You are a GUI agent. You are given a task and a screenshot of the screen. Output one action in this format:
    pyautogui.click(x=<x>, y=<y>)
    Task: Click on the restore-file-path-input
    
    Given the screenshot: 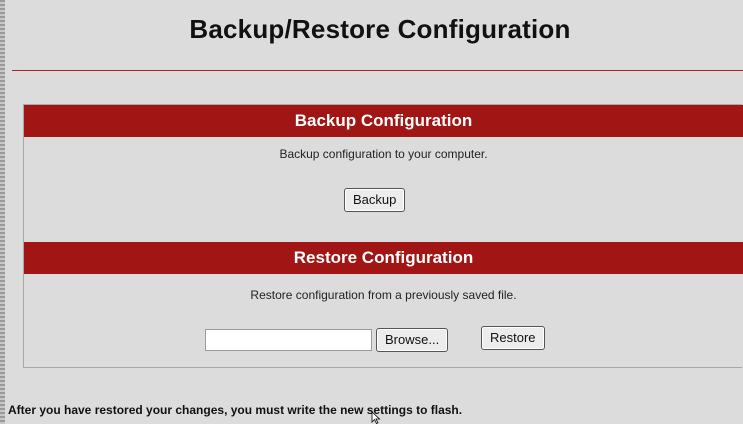 What is the action you would take?
    pyautogui.click(x=288, y=340)
    